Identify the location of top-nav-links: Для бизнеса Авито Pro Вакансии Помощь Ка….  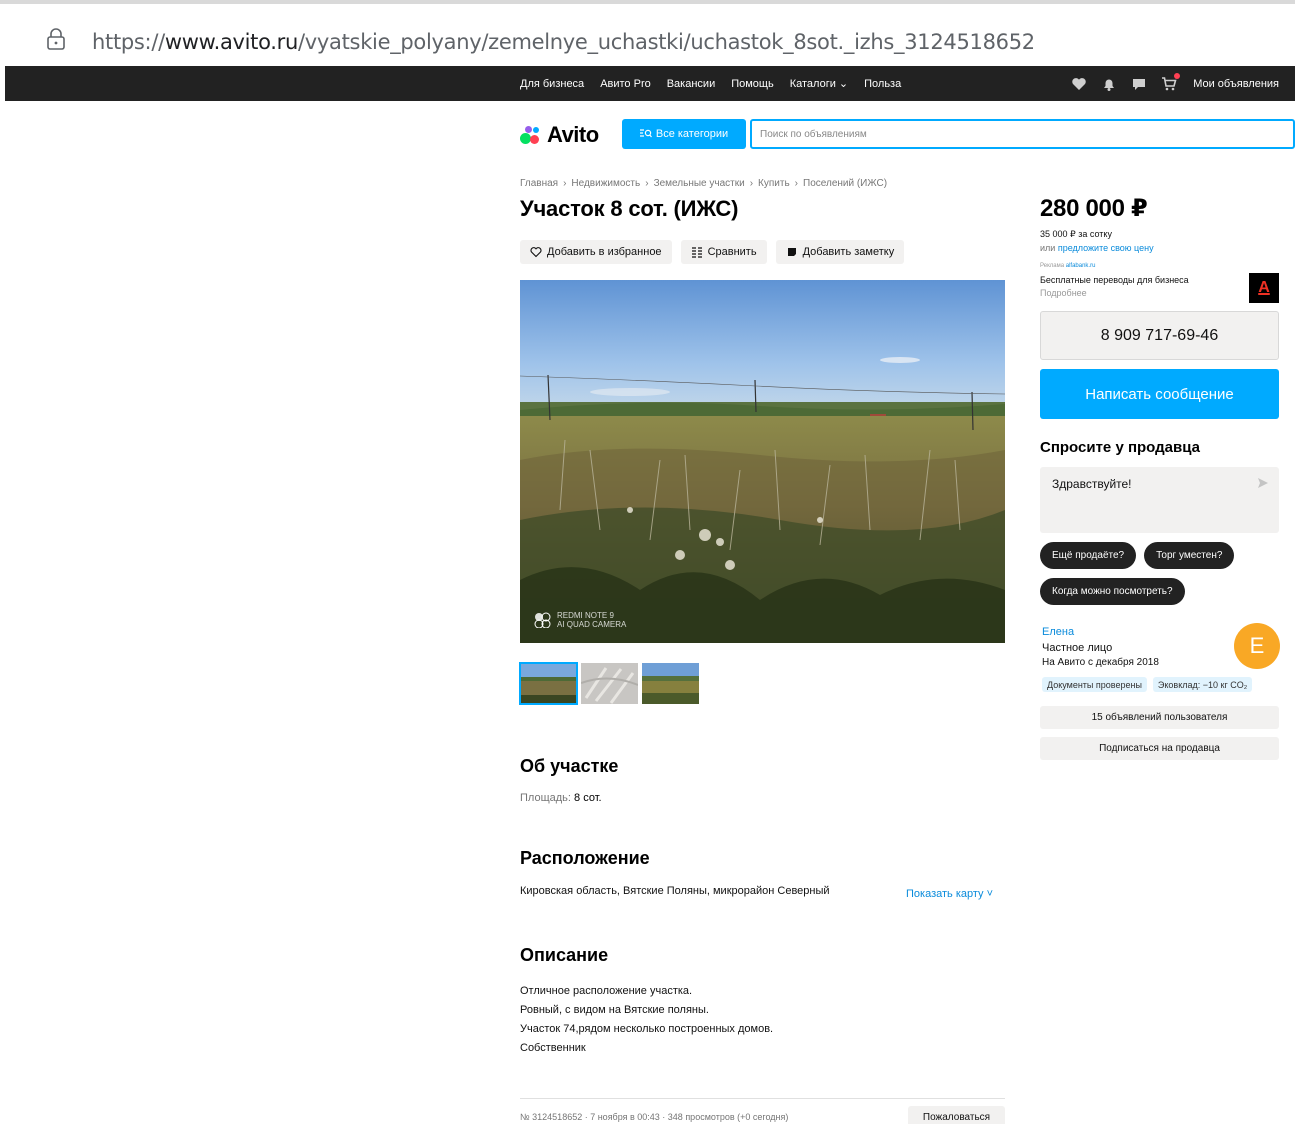
(710, 83).